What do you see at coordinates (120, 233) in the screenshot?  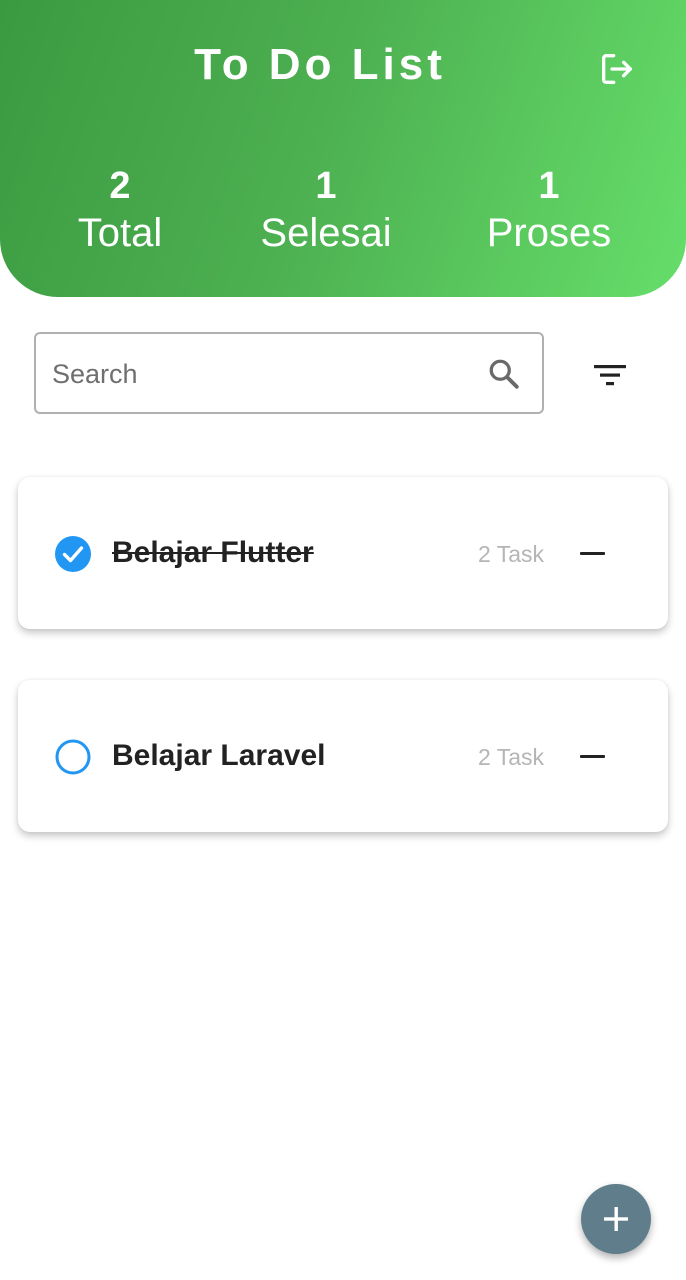 I see `stat-total-label: Total` at bounding box center [120, 233].